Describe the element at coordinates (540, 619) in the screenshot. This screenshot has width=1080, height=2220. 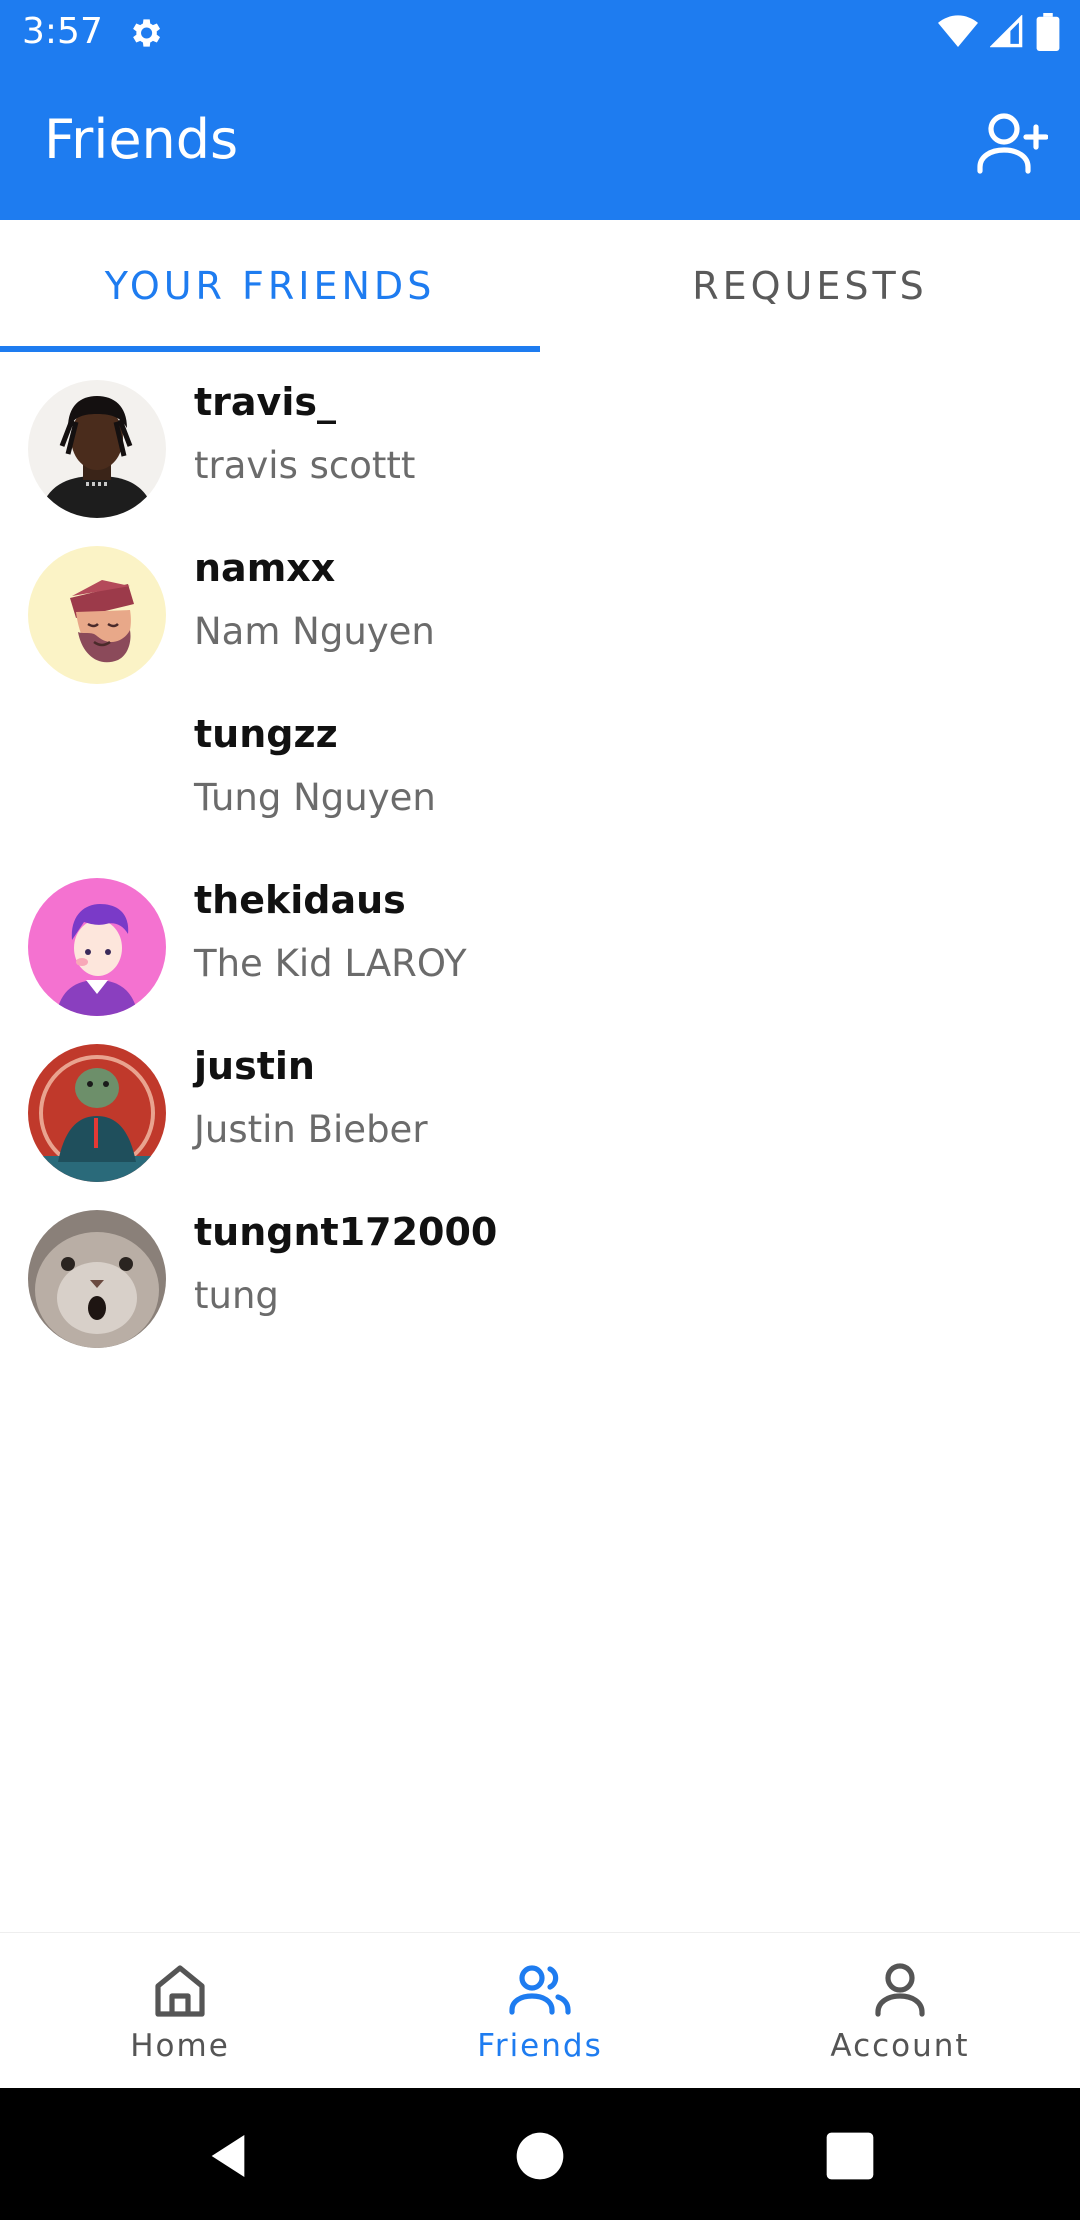
I see `list-item: namxx Nam Nguyen` at that location.